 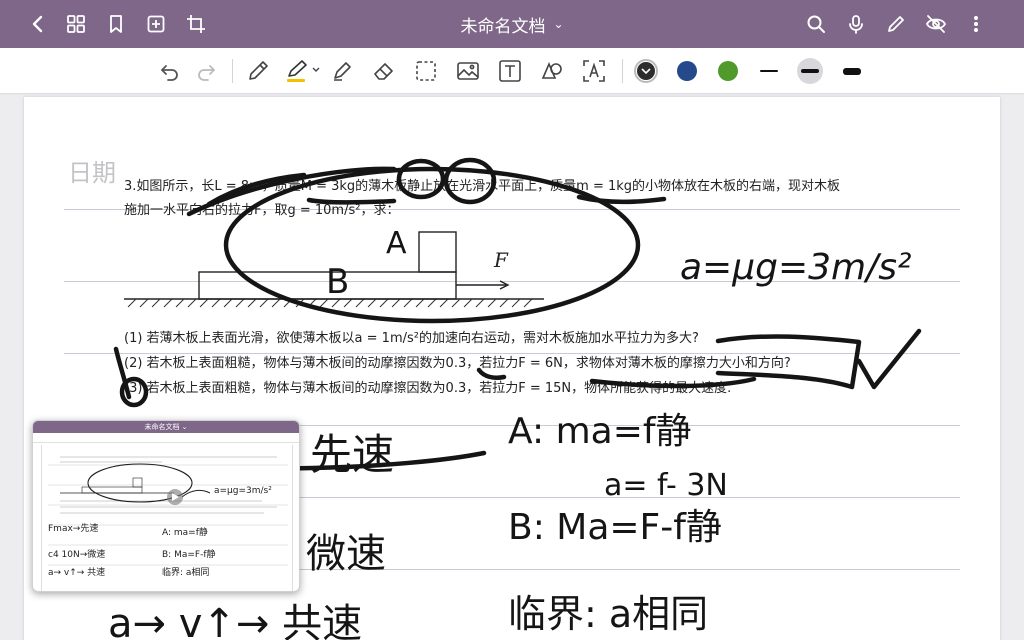 I want to click on preview-title: 未命名文档 ⌄, so click(x=166, y=427).